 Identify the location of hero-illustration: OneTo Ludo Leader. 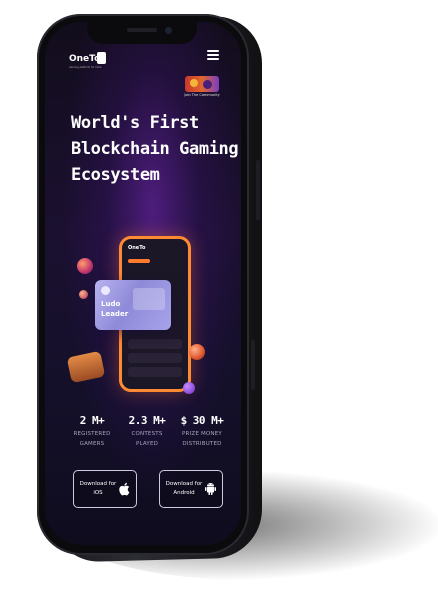
(145, 322).